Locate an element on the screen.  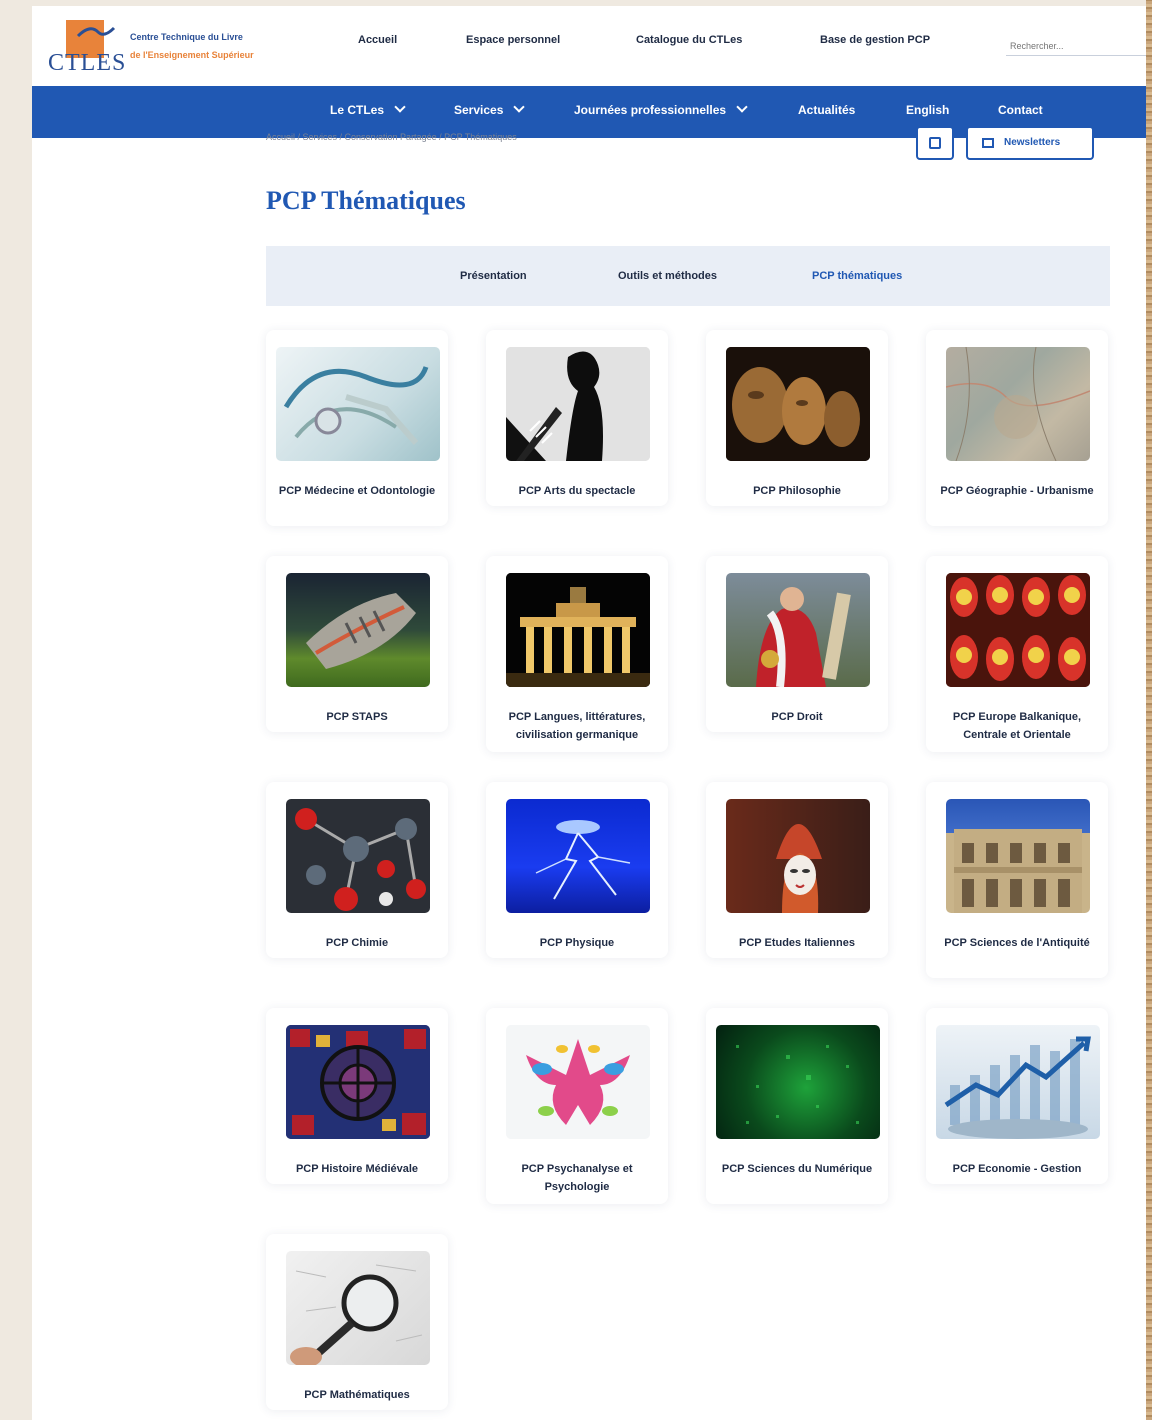
card-economie-gestion: PCP Economie - Gestion is located at coordinates (1017, 1096).